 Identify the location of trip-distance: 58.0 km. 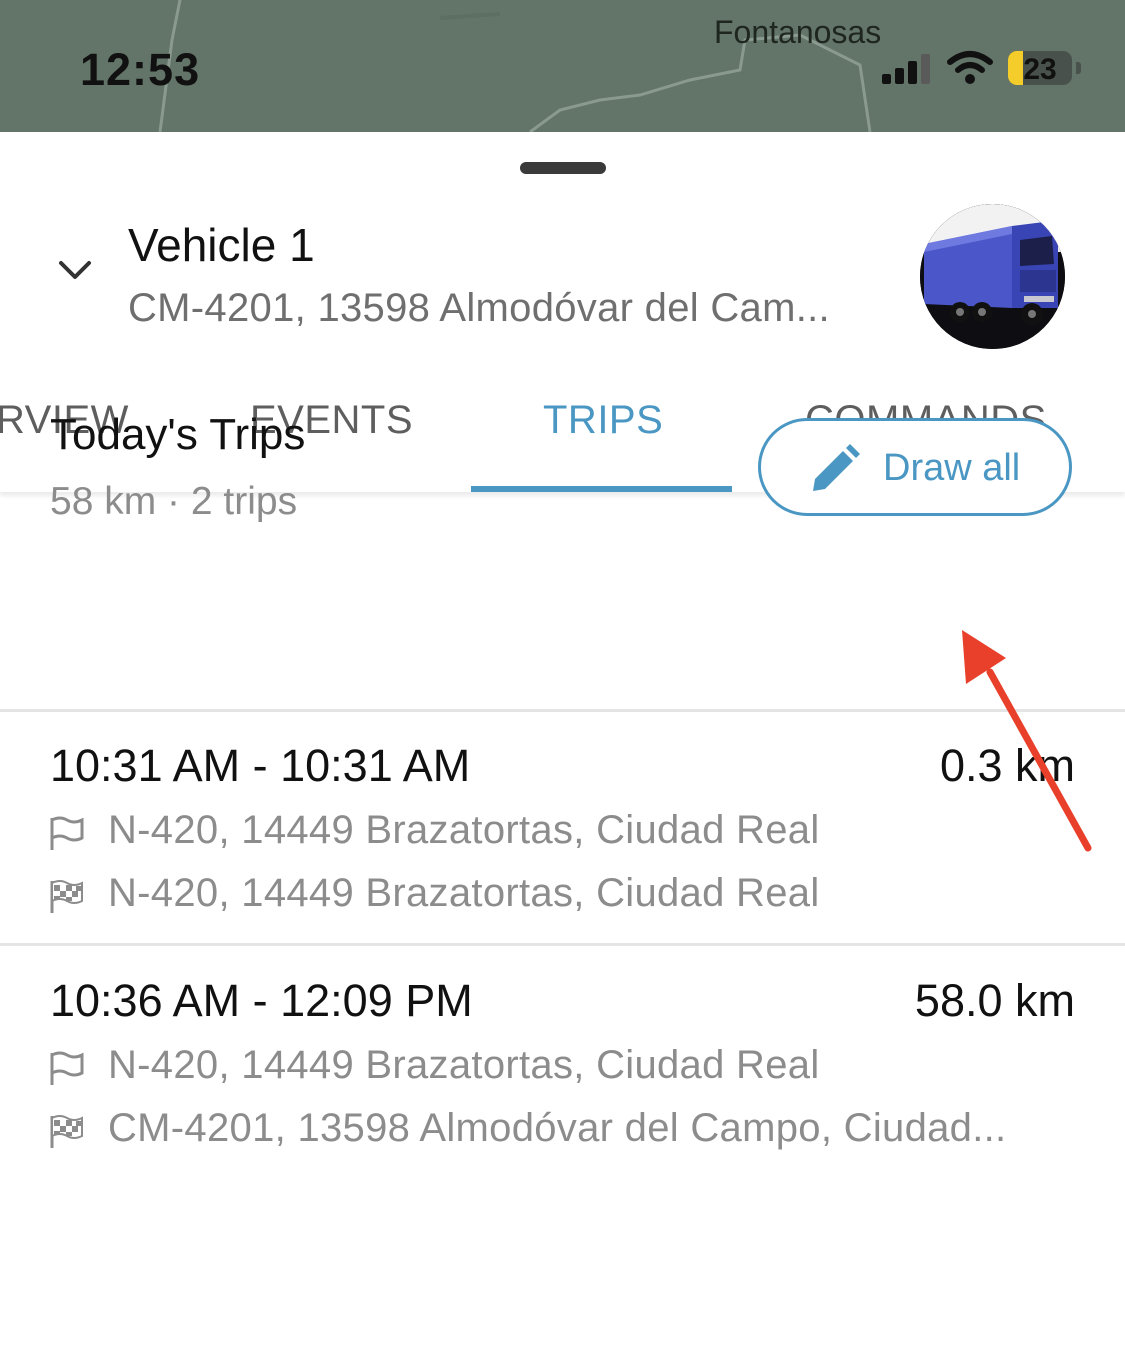
(994, 1000).